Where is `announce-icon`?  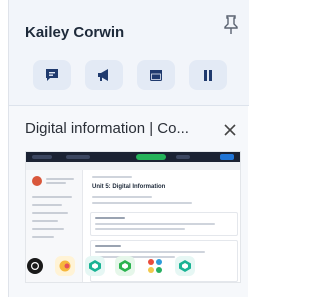
announce-icon is located at coordinates (103, 75).